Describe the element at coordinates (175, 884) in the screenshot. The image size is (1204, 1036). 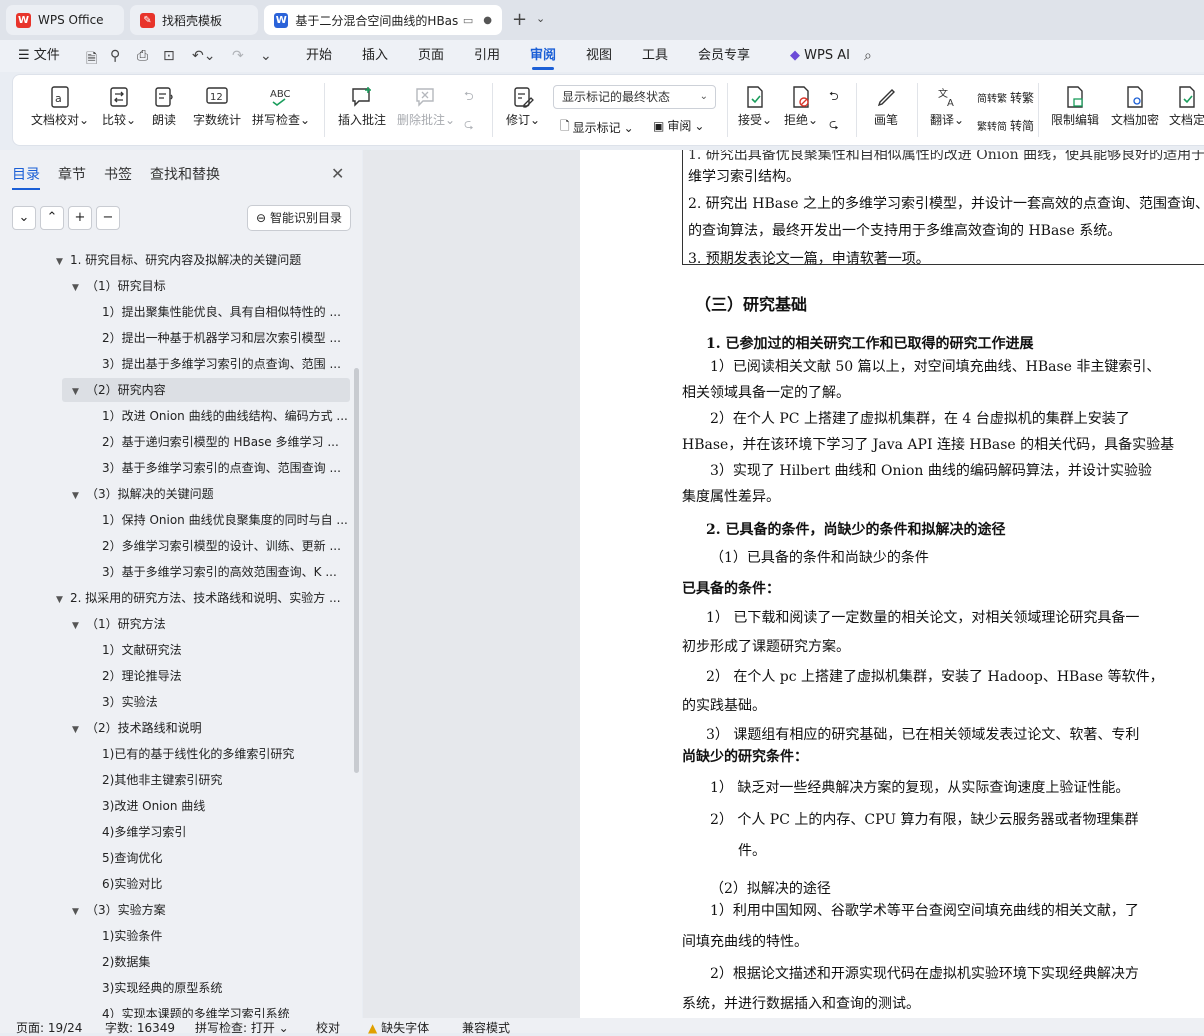
I see `toc-item: 6)实验对比` at that location.